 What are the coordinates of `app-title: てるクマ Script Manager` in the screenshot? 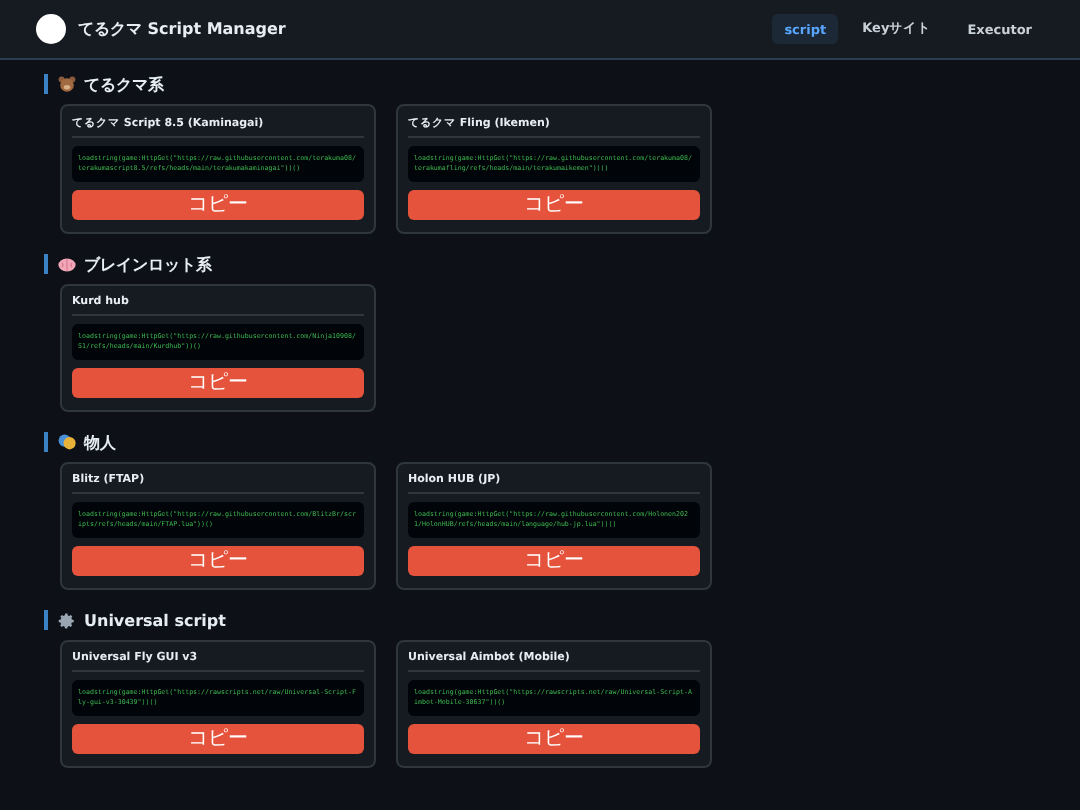 It's located at (183, 29).